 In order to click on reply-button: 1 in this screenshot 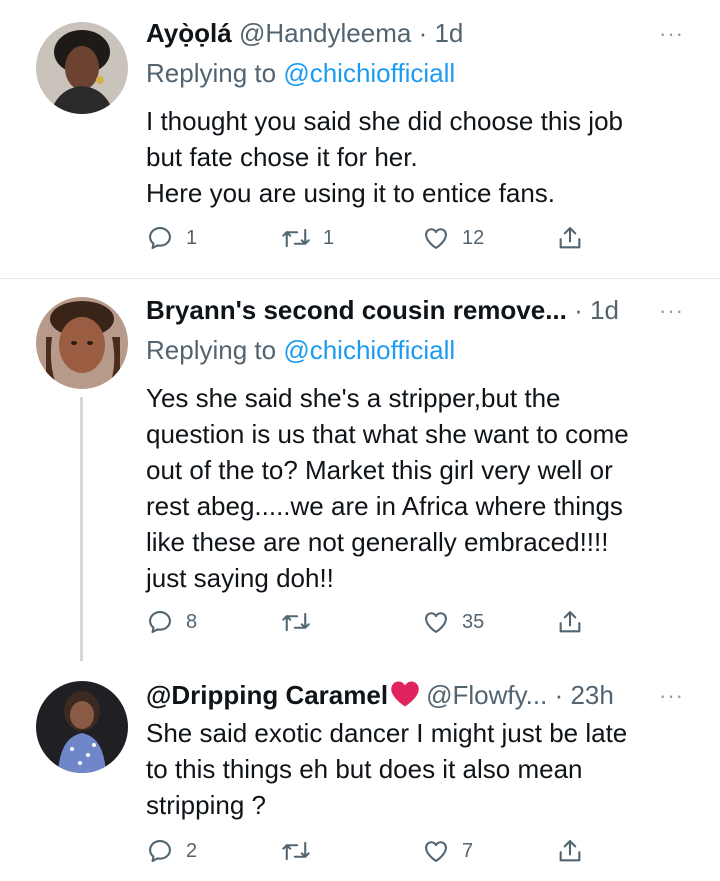, I will do `click(171, 238)`.